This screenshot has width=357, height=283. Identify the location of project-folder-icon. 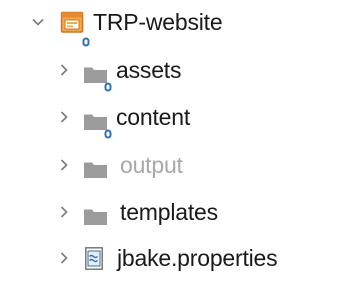
(75, 28).